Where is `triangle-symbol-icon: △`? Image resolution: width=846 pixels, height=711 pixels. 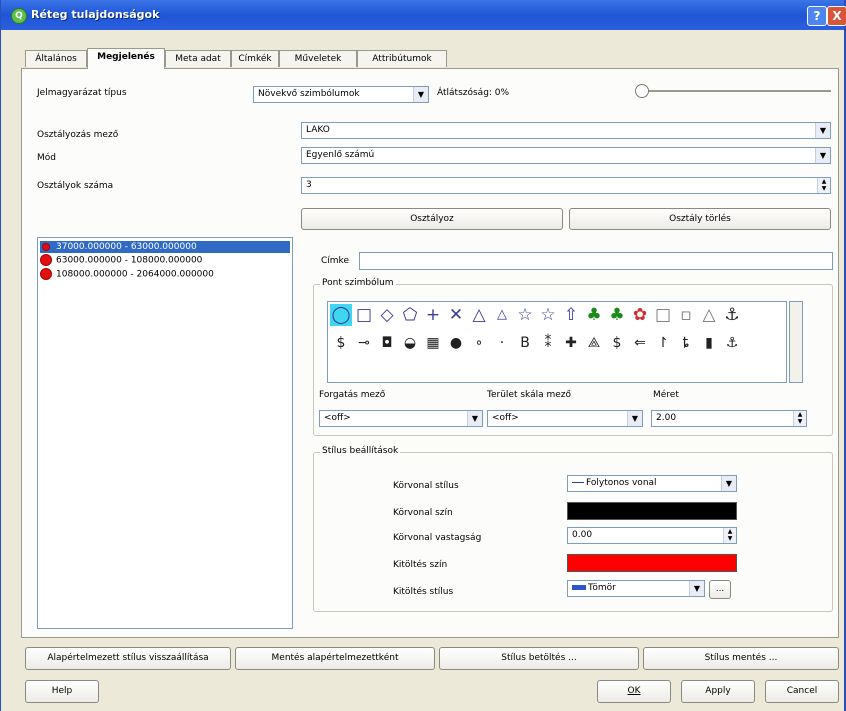 triangle-symbol-icon: △ is located at coordinates (479, 315).